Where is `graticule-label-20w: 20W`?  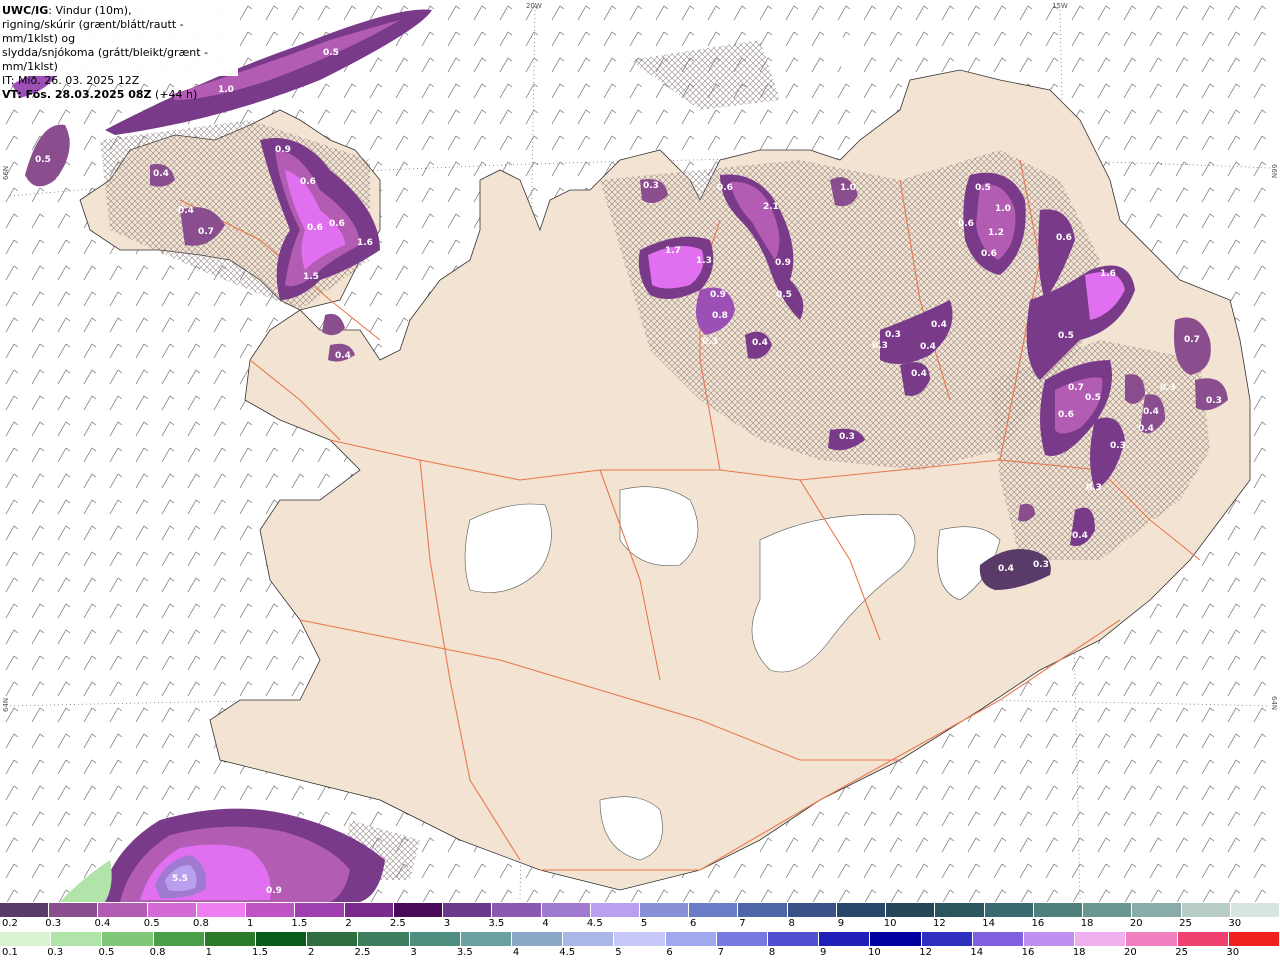
graticule-label-20w: 20W is located at coordinates (534, 6).